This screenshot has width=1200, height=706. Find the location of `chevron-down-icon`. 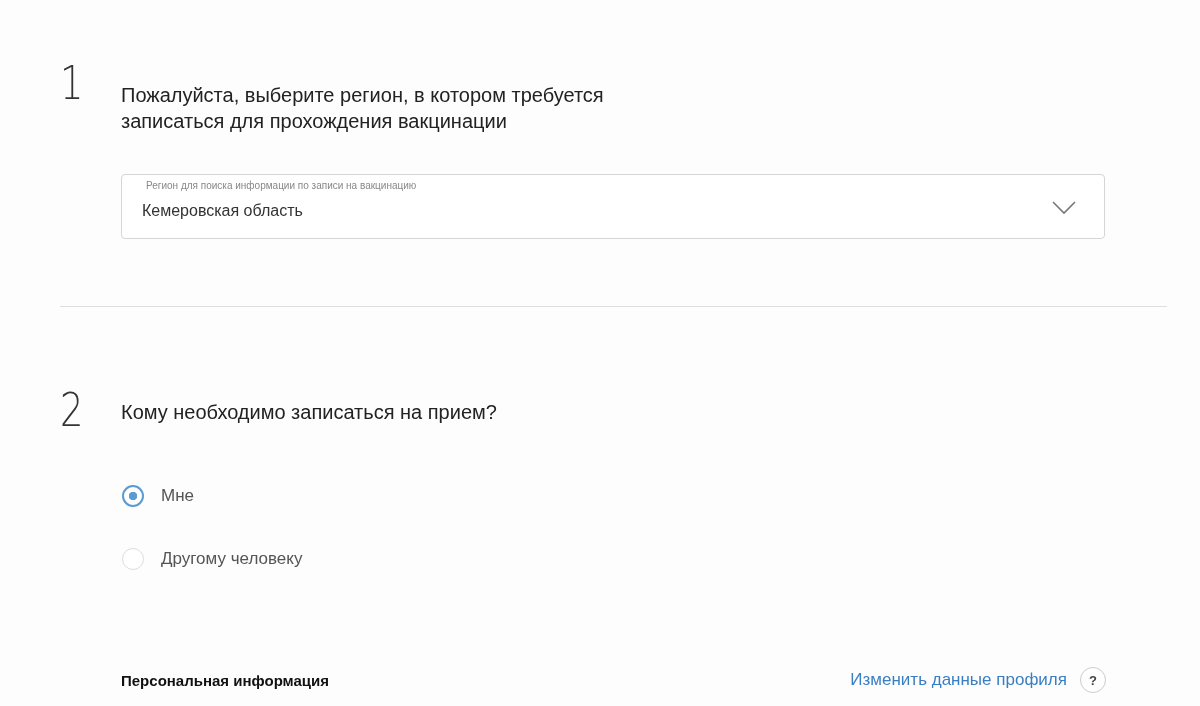

chevron-down-icon is located at coordinates (1064, 208).